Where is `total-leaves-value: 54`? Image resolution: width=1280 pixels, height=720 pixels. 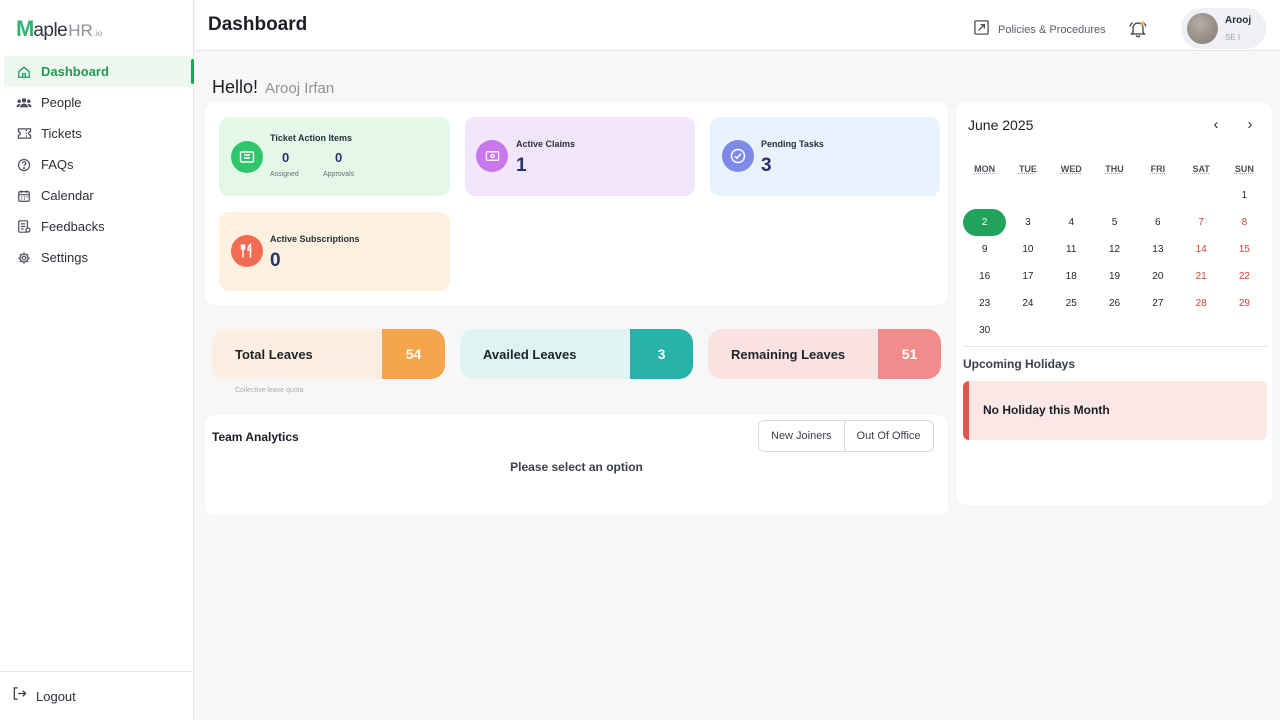 total-leaves-value: 54 is located at coordinates (413, 354).